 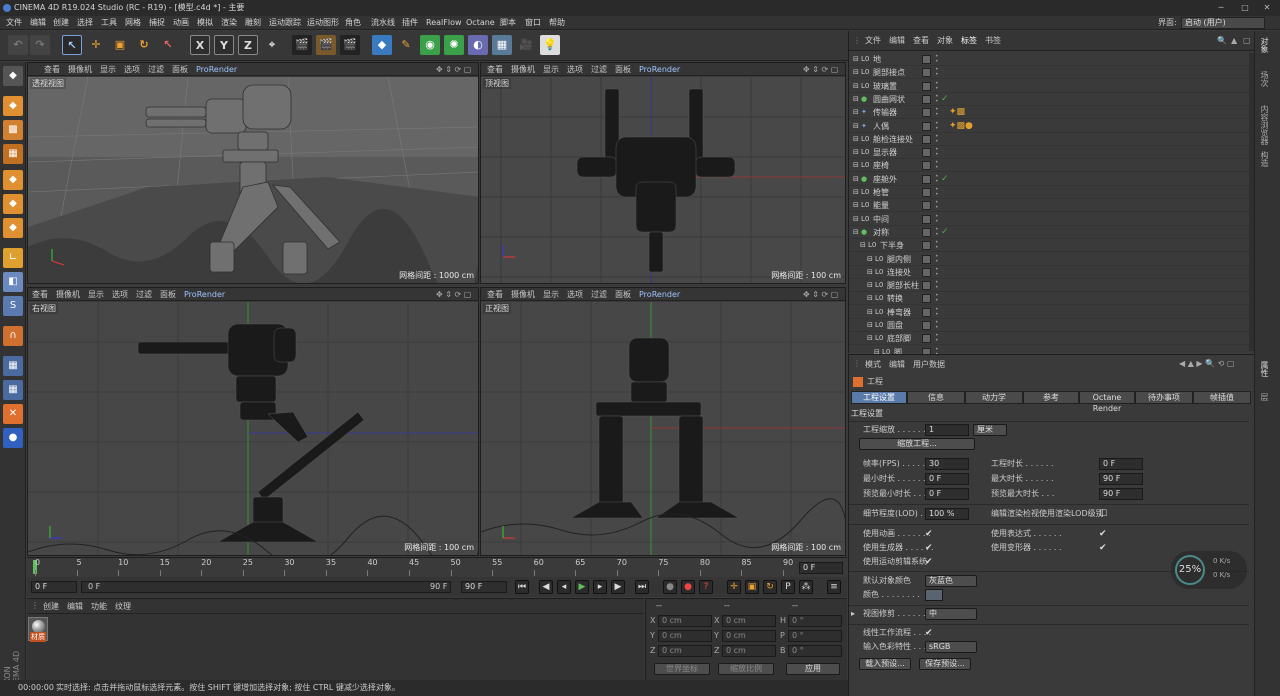 What do you see at coordinates (746, 669) in the screenshot?
I see `scale-mode-select: 缩放比例` at bounding box center [746, 669].